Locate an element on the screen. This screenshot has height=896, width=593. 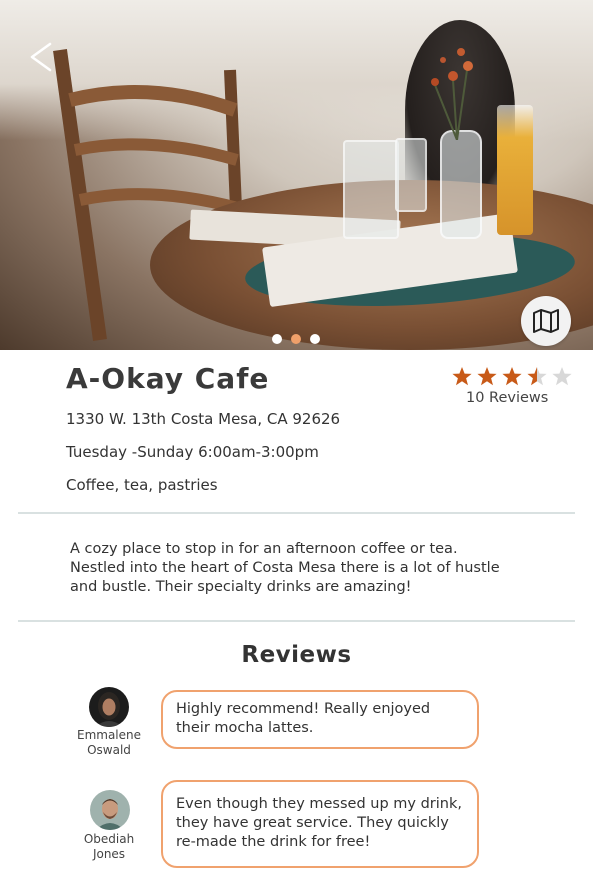
reviewer-first-name: Emmalene is located at coordinates (109, 735).